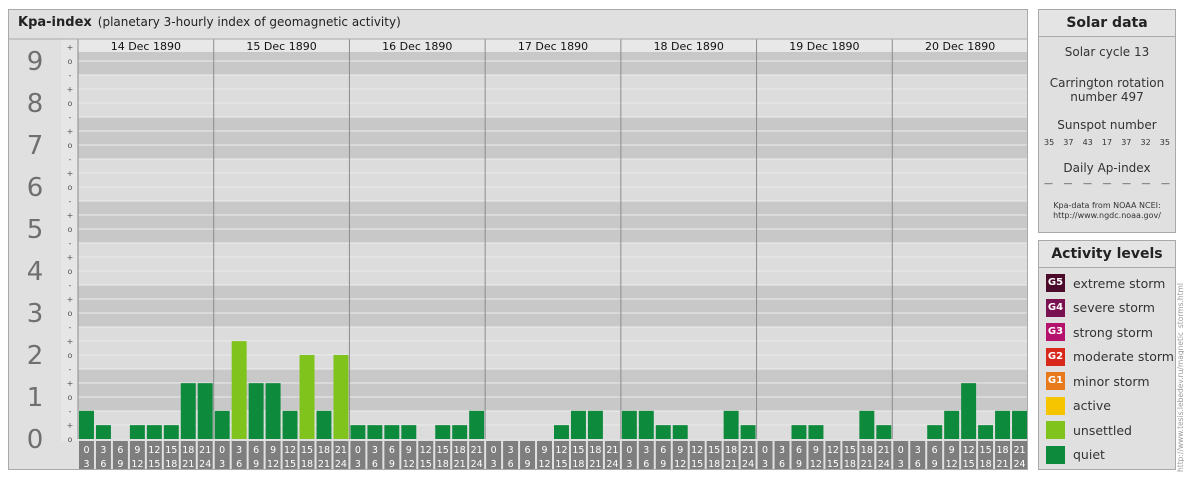 Image resolution: width=1184 pixels, height=480 pixels. I want to click on y-tick-label: 4, so click(35, 272).